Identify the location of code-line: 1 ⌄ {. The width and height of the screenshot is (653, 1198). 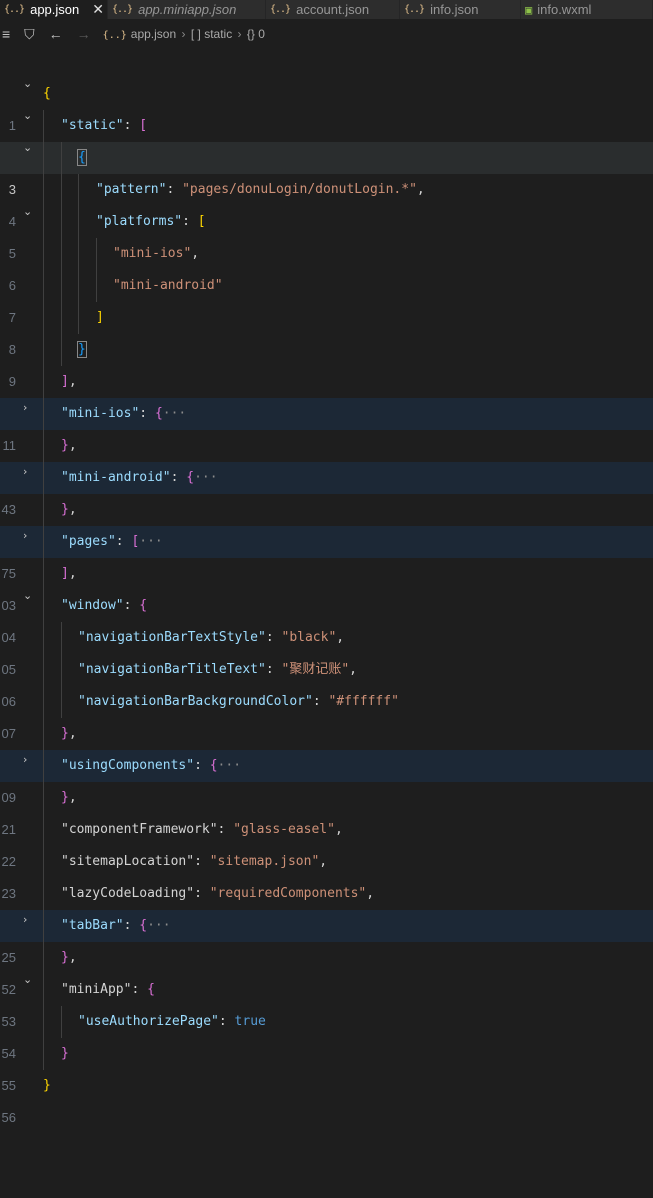
(326, 105).